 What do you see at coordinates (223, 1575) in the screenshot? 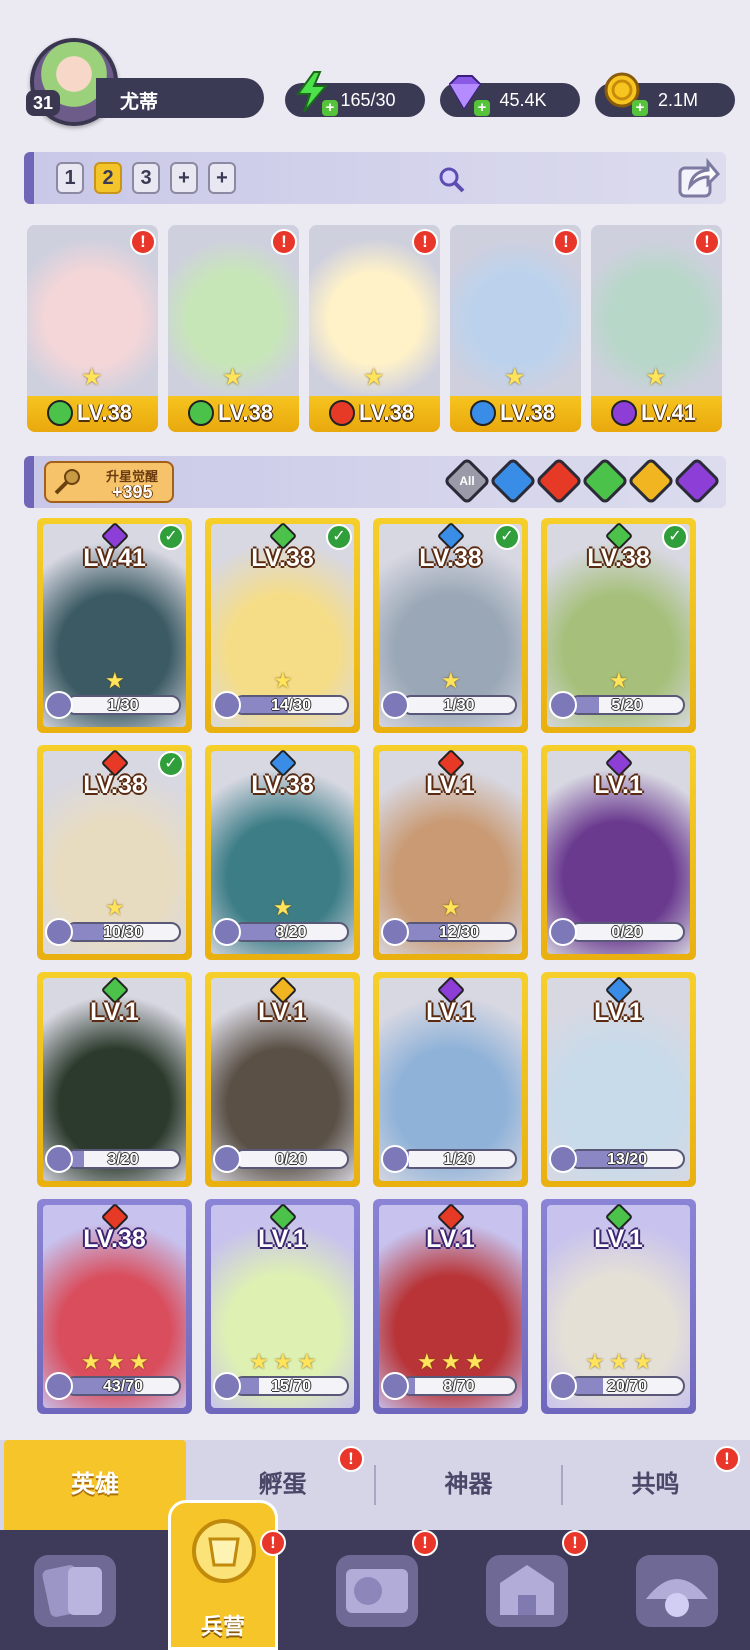
I see `nav-barracks-button: 兵营` at bounding box center [223, 1575].